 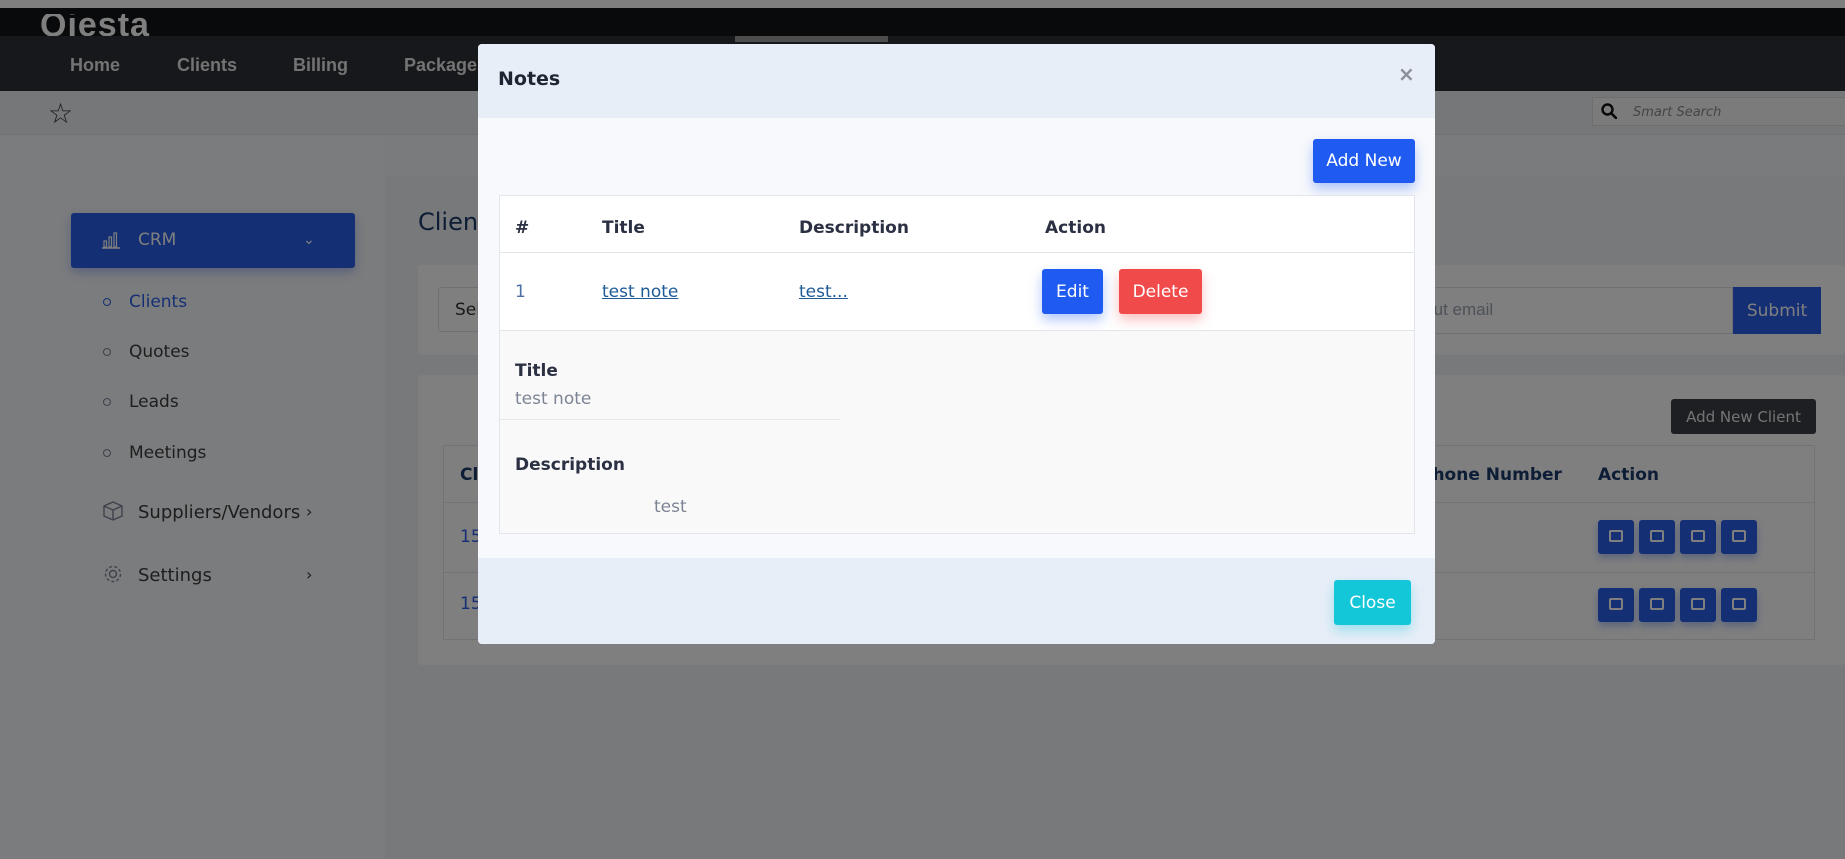 I want to click on modal-footer, so click(x=956, y=601).